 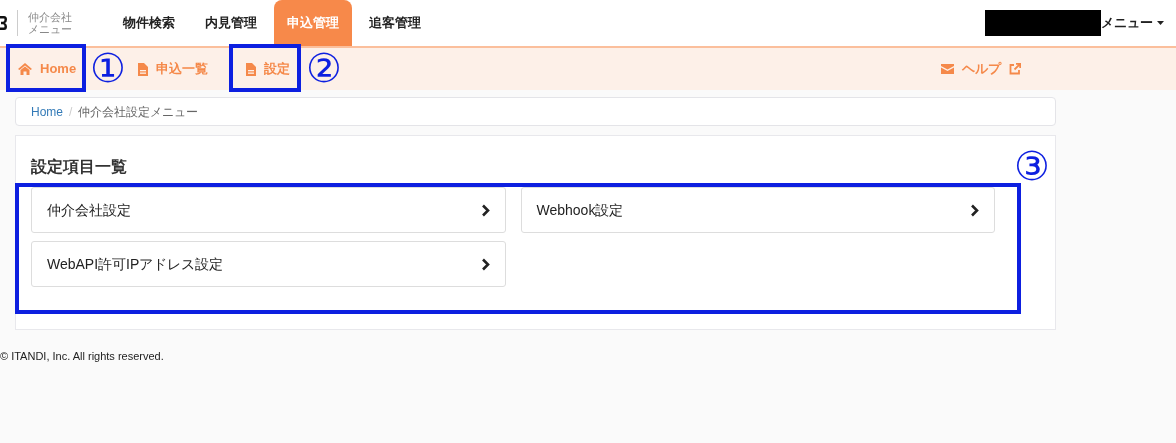 I want to click on settings-item: Webhook設定, so click(x=757, y=210).